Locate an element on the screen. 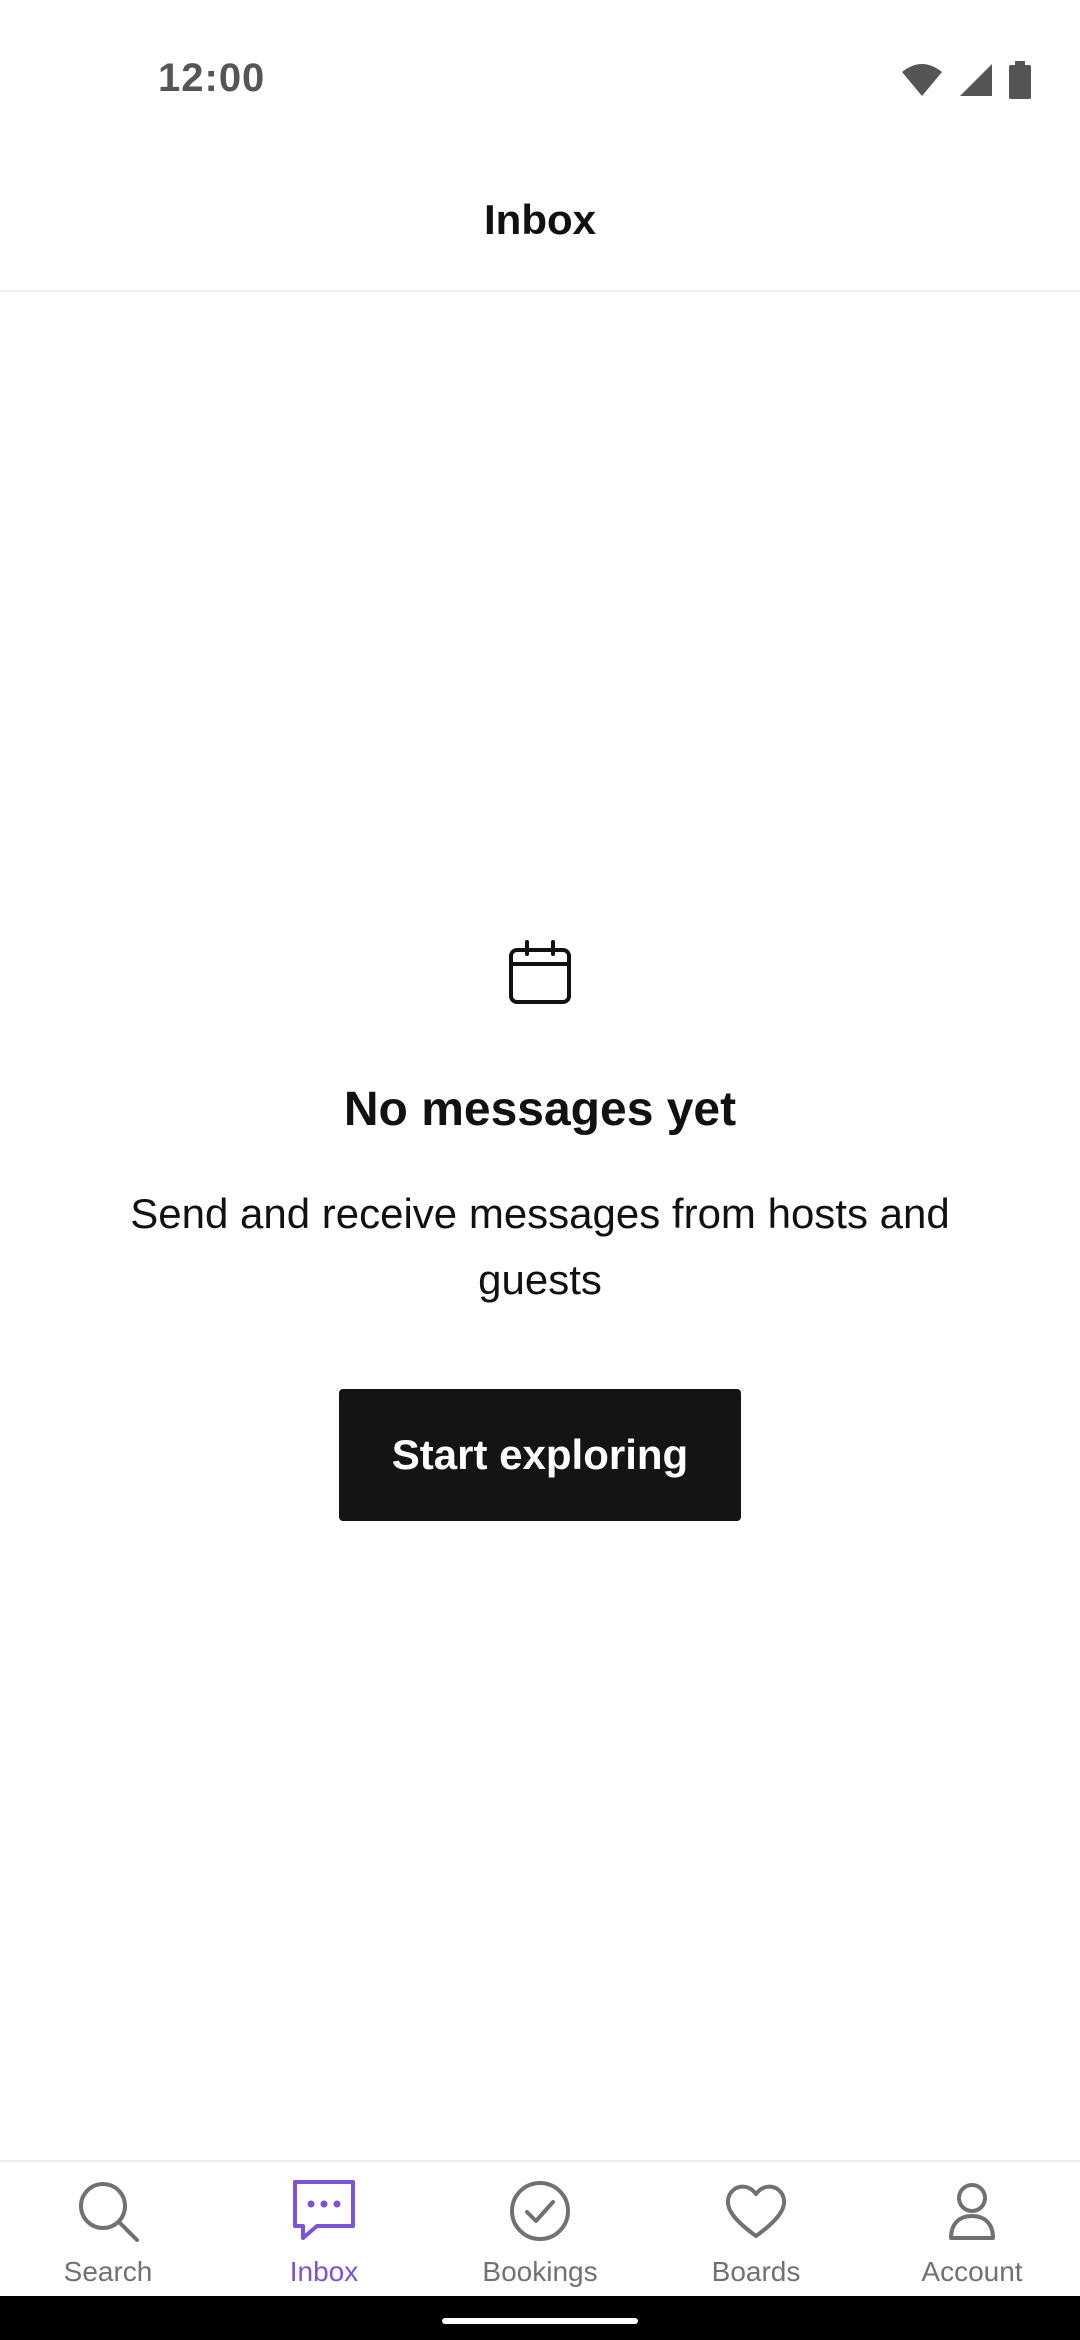 This screenshot has height=2340, width=1080. chat-bubble-icon is located at coordinates (324, 2210).